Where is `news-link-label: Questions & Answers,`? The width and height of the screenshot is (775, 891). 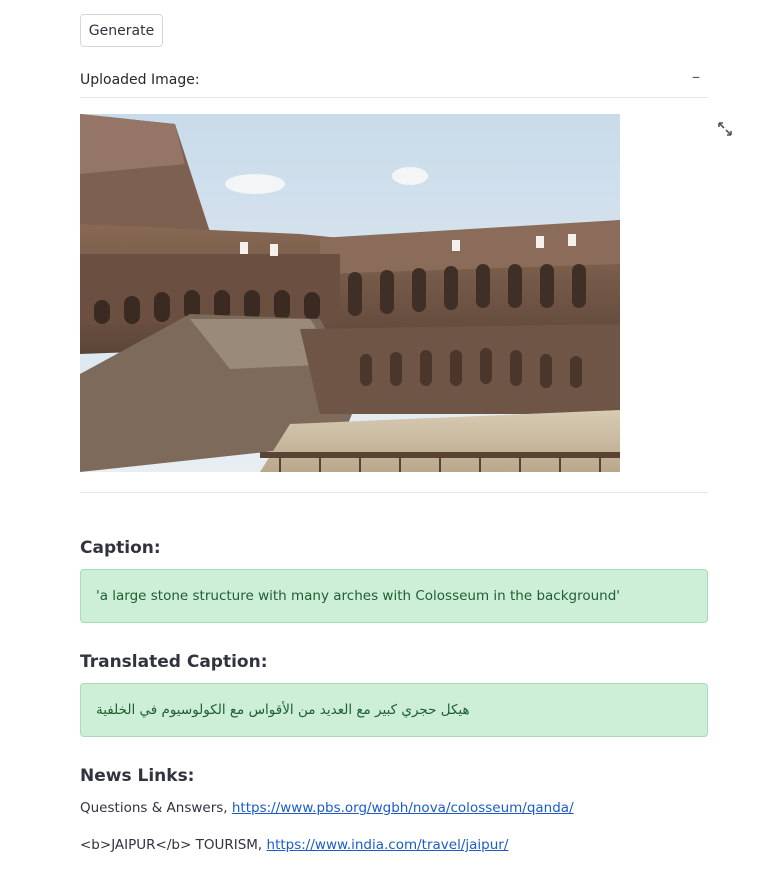
news-link-label: Questions & Answers, is located at coordinates (156, 808).